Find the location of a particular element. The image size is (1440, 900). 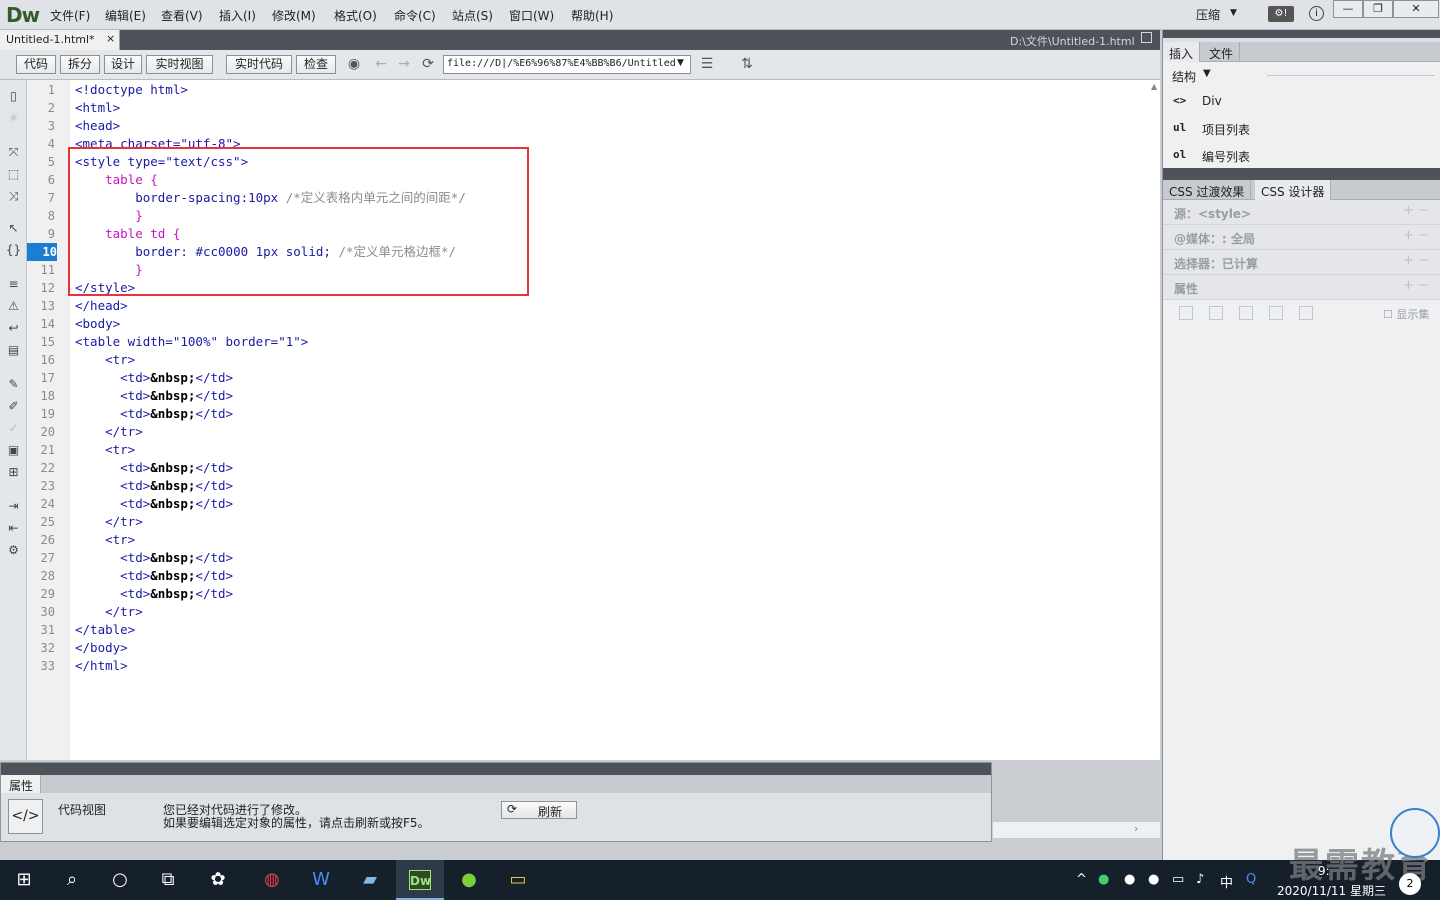

close-window-button: ✕ is located at coordinates (1416, 9).